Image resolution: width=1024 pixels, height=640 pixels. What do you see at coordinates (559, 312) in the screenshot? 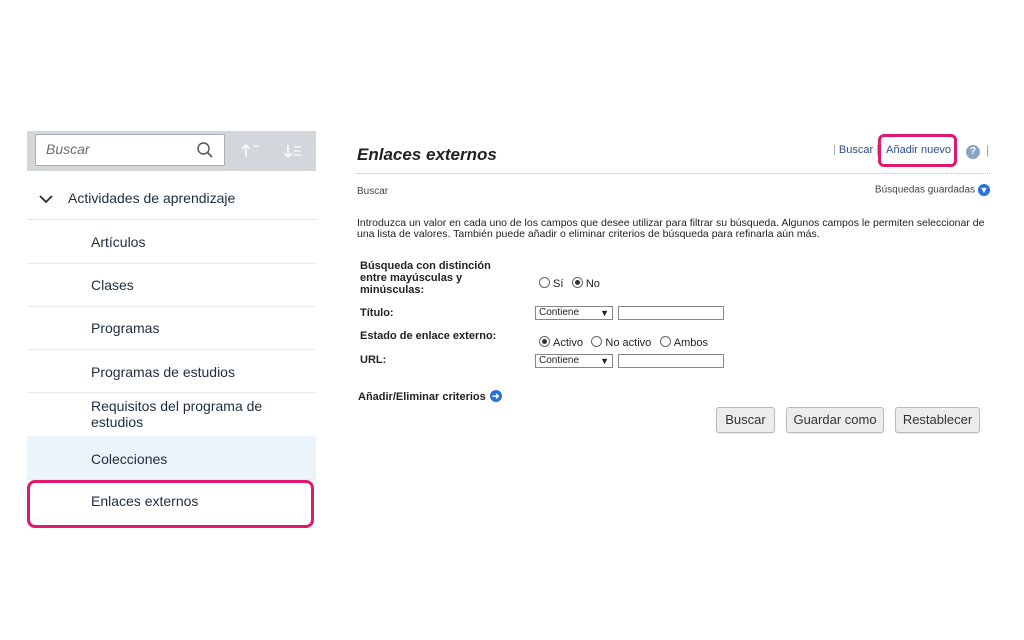
I see `title-operator-value: Contiene` at bounding box center [559, 312].